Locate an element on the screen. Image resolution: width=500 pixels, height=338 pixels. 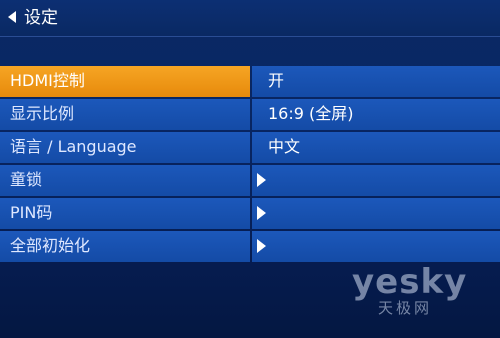
watermark-subtitle: 天极网 is located at coordinates (405, 308).